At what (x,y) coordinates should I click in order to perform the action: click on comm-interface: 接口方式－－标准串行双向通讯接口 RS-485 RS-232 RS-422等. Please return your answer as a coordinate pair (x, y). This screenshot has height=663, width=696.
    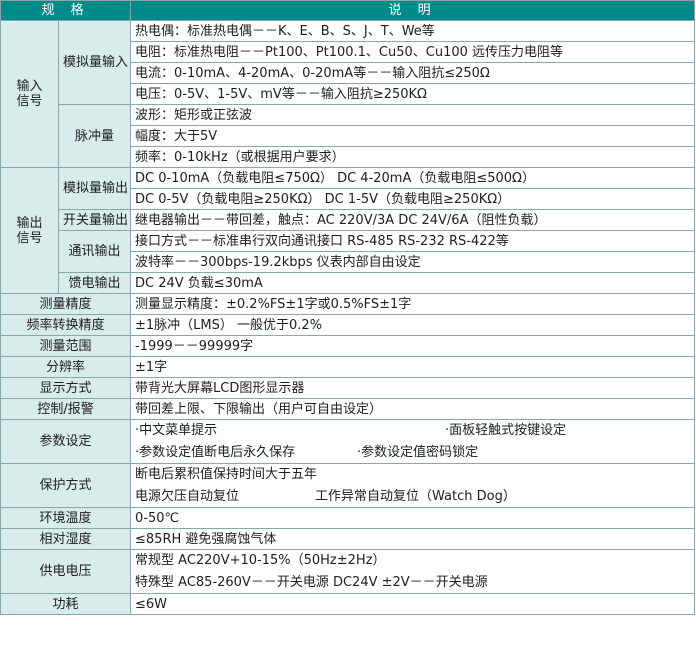
    Looking at the image, I should click on (413, 241).